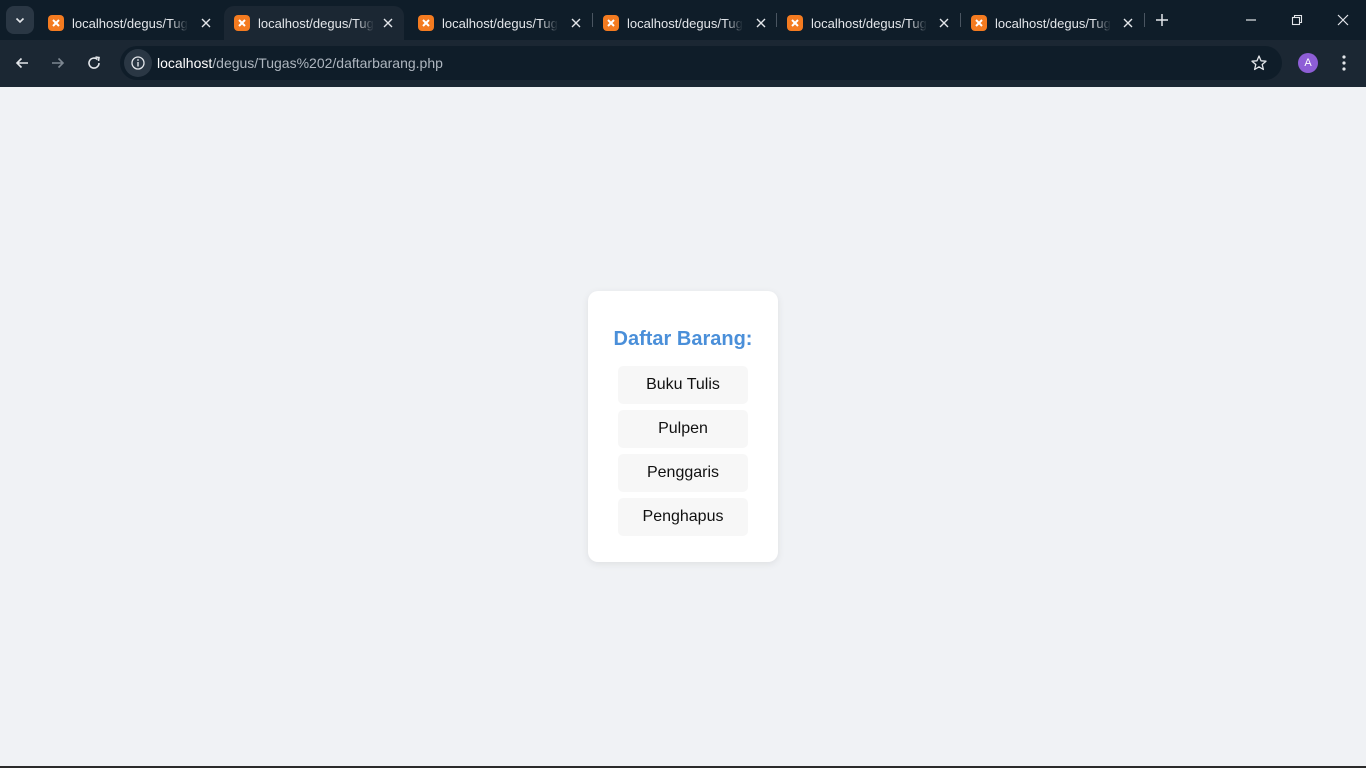  I want to click on tab-separator, so click(1144, 20).